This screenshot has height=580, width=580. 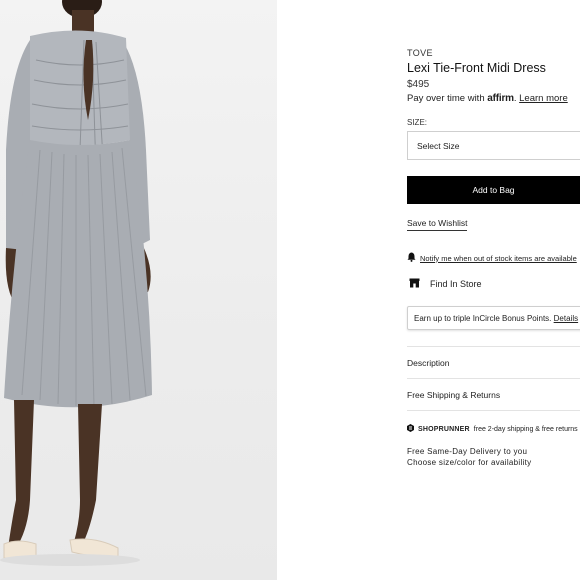 I want to click on find-in-store-label: Find In Store, so click(x=456, y=284).